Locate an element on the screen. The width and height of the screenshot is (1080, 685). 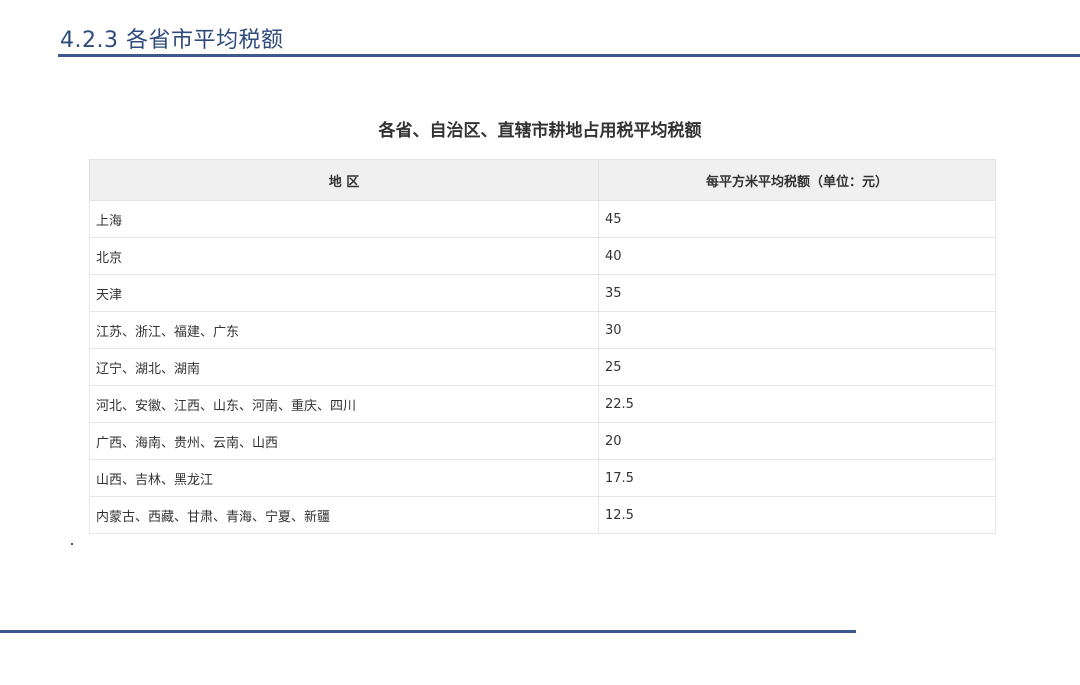
table-row: 山西、吉林、黑龙江 17.5 is located at coordinates (542, 478).